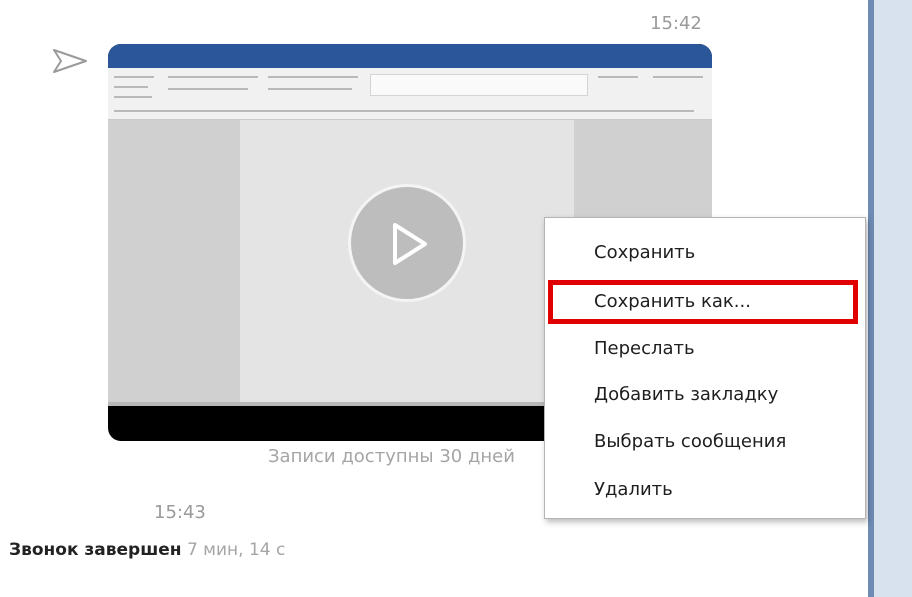 The image size is (912, 597). I want to click on side-panel, so click(893, 298).